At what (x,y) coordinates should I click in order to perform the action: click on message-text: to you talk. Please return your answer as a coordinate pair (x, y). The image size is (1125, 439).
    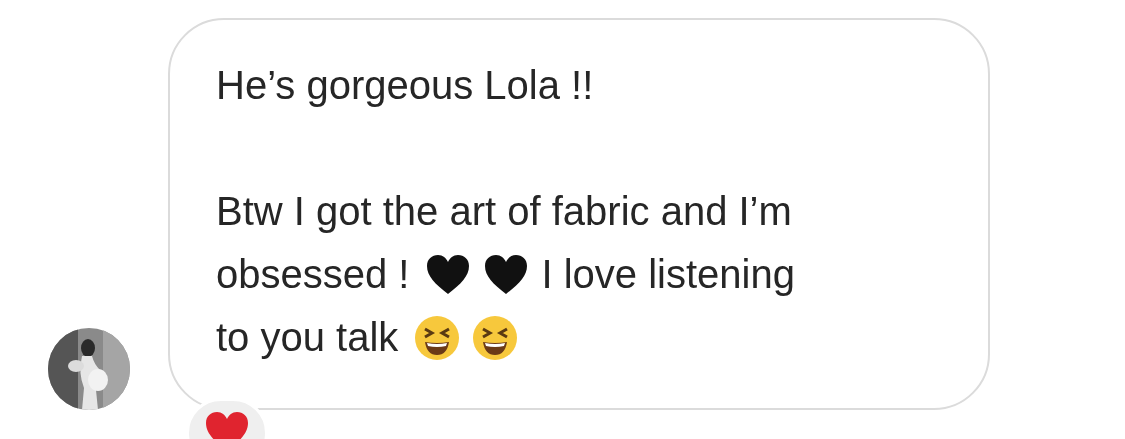
    Looking at the image, I should click on (307, 337).